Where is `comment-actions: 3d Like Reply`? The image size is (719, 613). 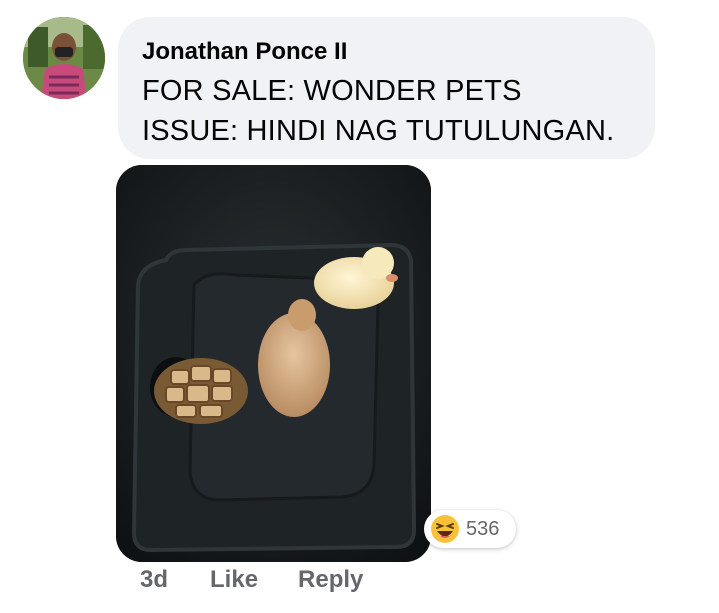 comment-actions: 3d Like Reply is located at coordinates (251, 580).